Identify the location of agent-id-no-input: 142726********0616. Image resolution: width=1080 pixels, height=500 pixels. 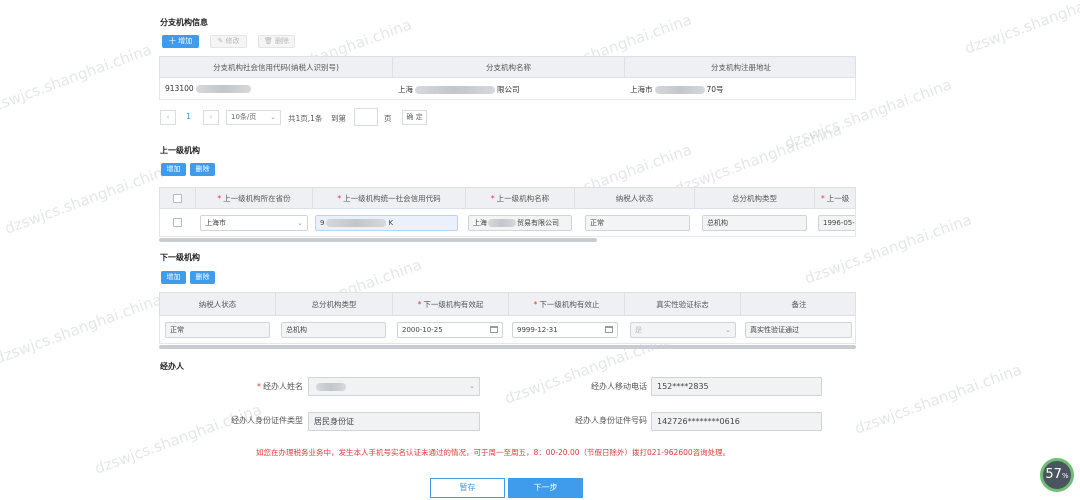
(736, 421).